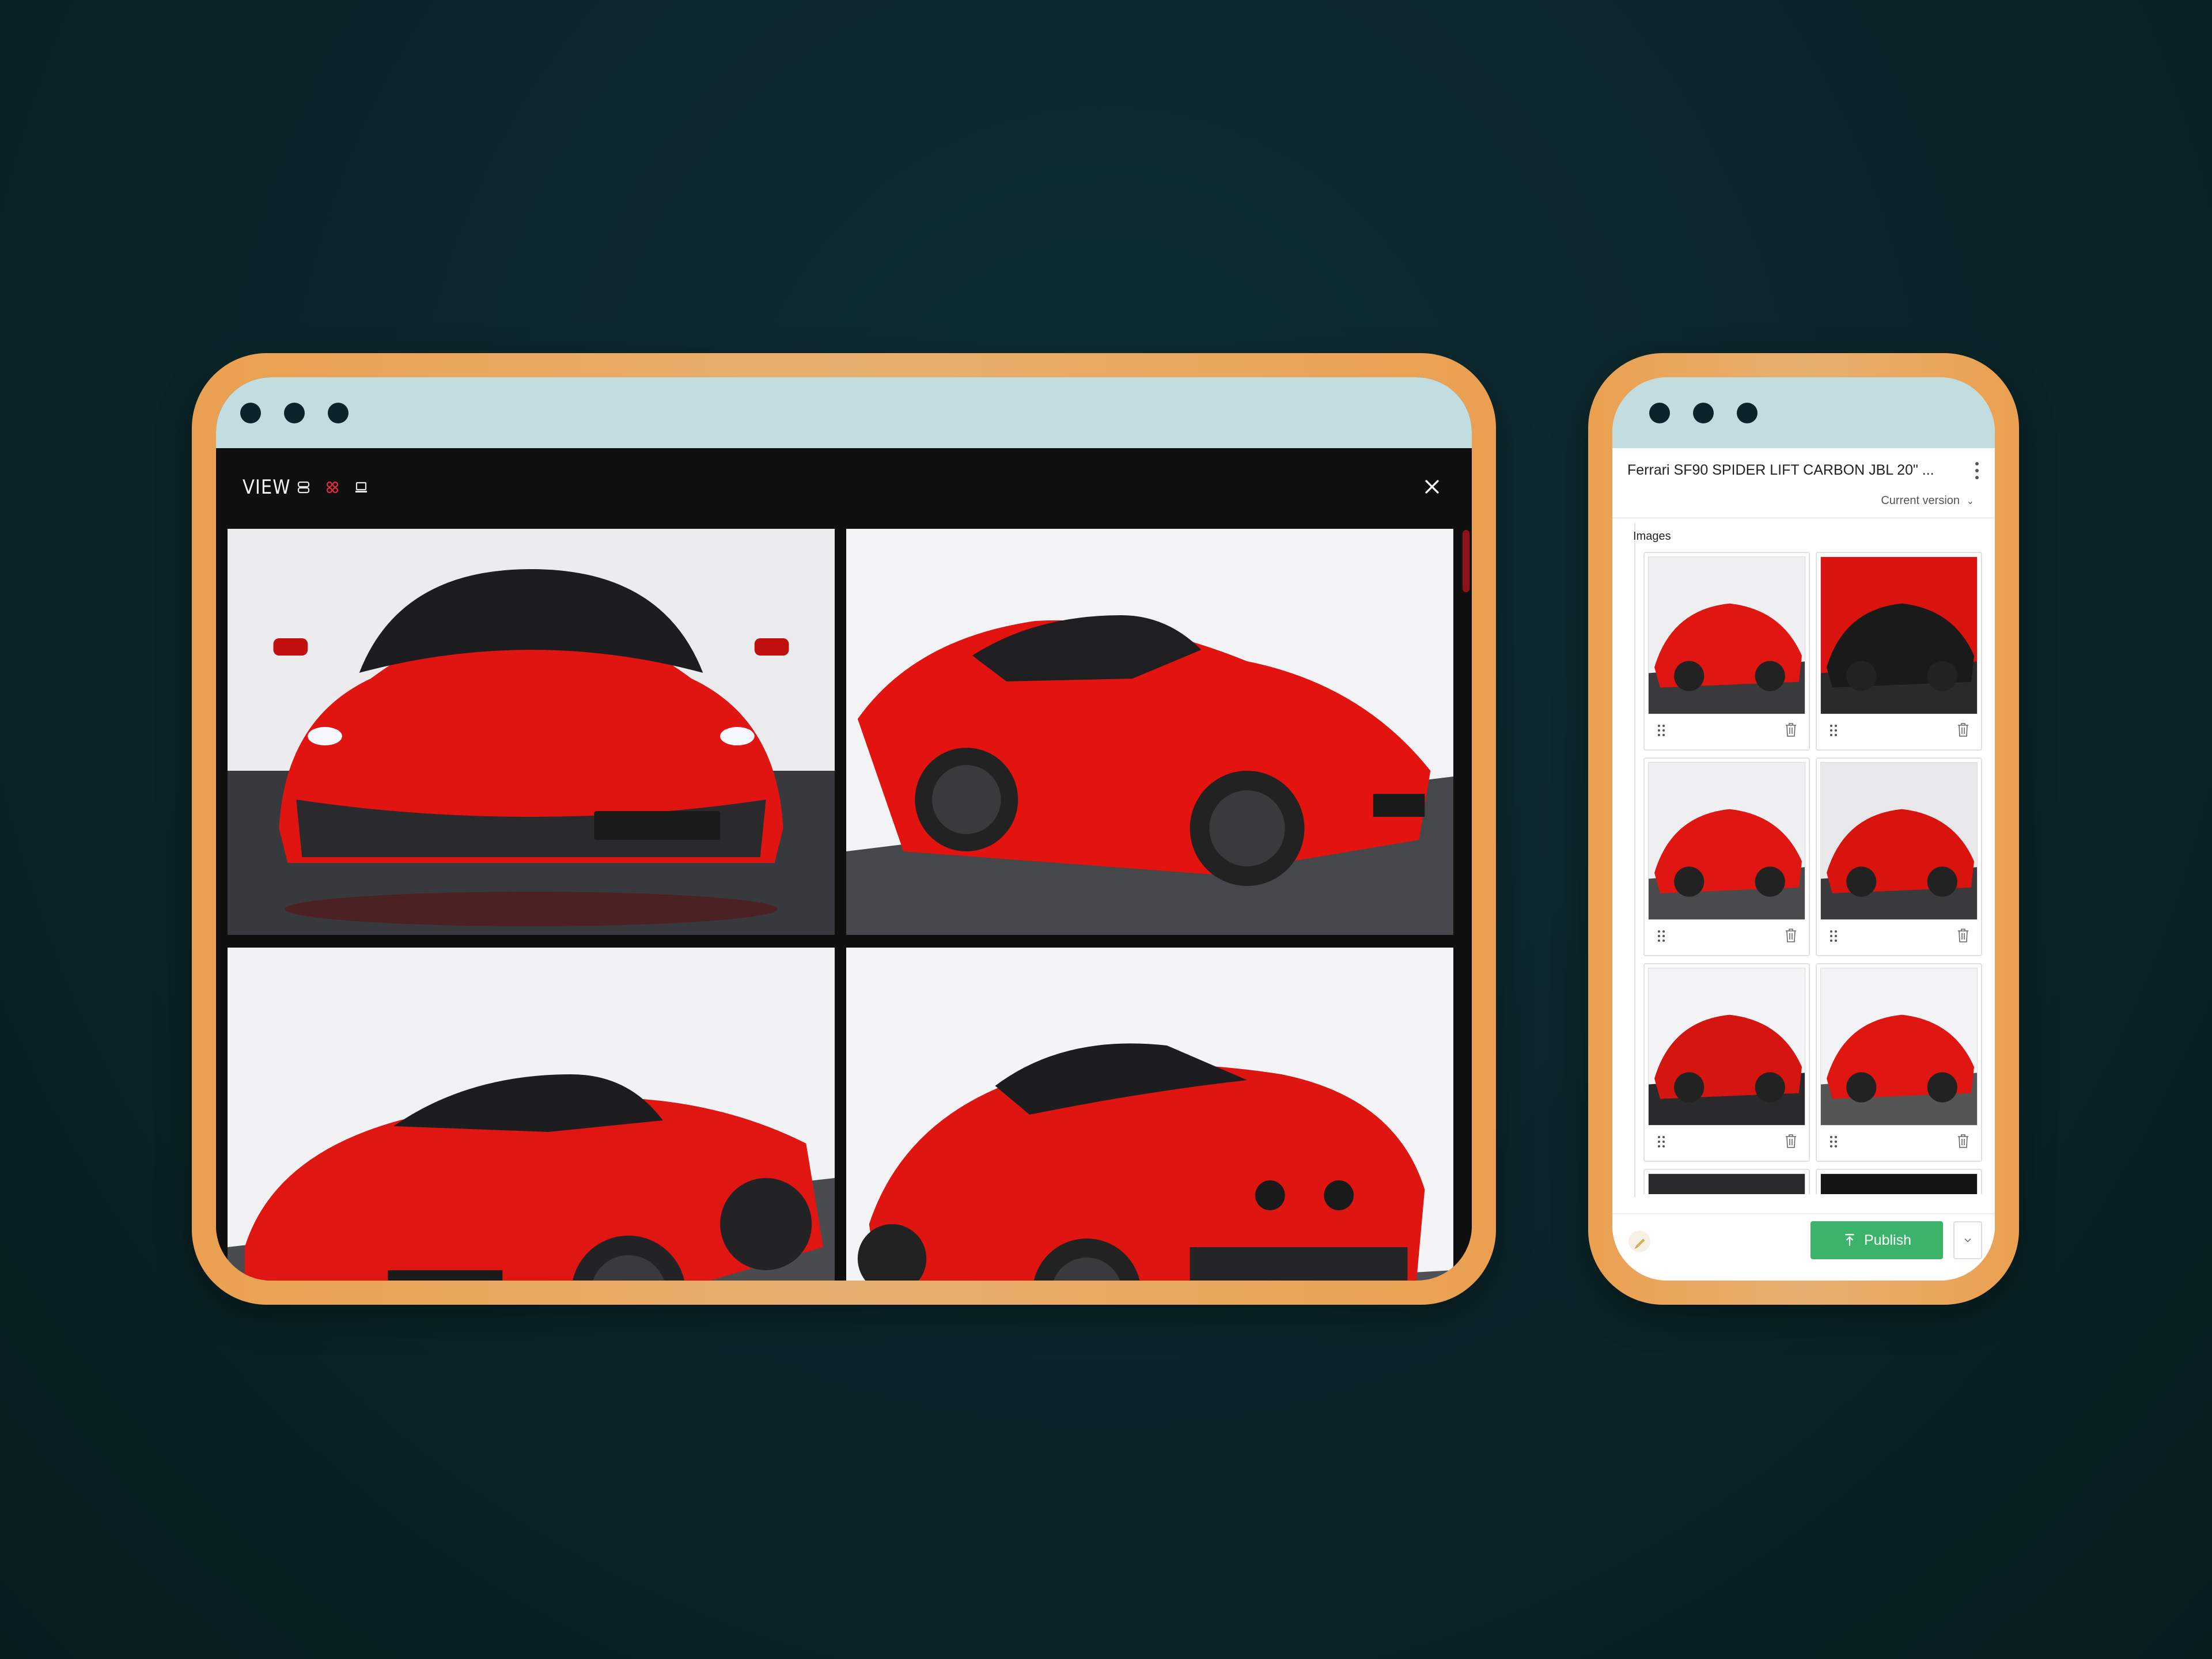 The height and width of the screenshot is (1659, 2212). Describe the element at coordinates (1652, 536) in the screenshot. I see `images-field-label: Images` at that location.